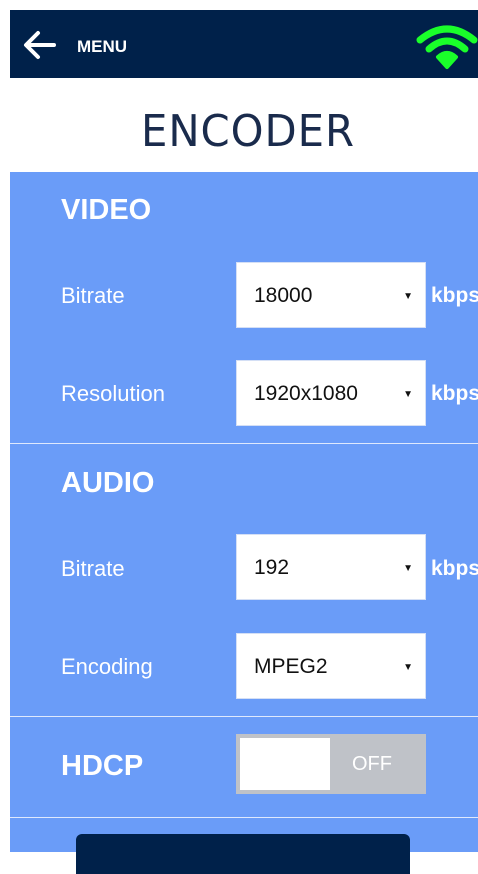  Describe the element at coordinates (454, 295) in the screenshot. I see `video-bitrate-unit: kbps` at that location.